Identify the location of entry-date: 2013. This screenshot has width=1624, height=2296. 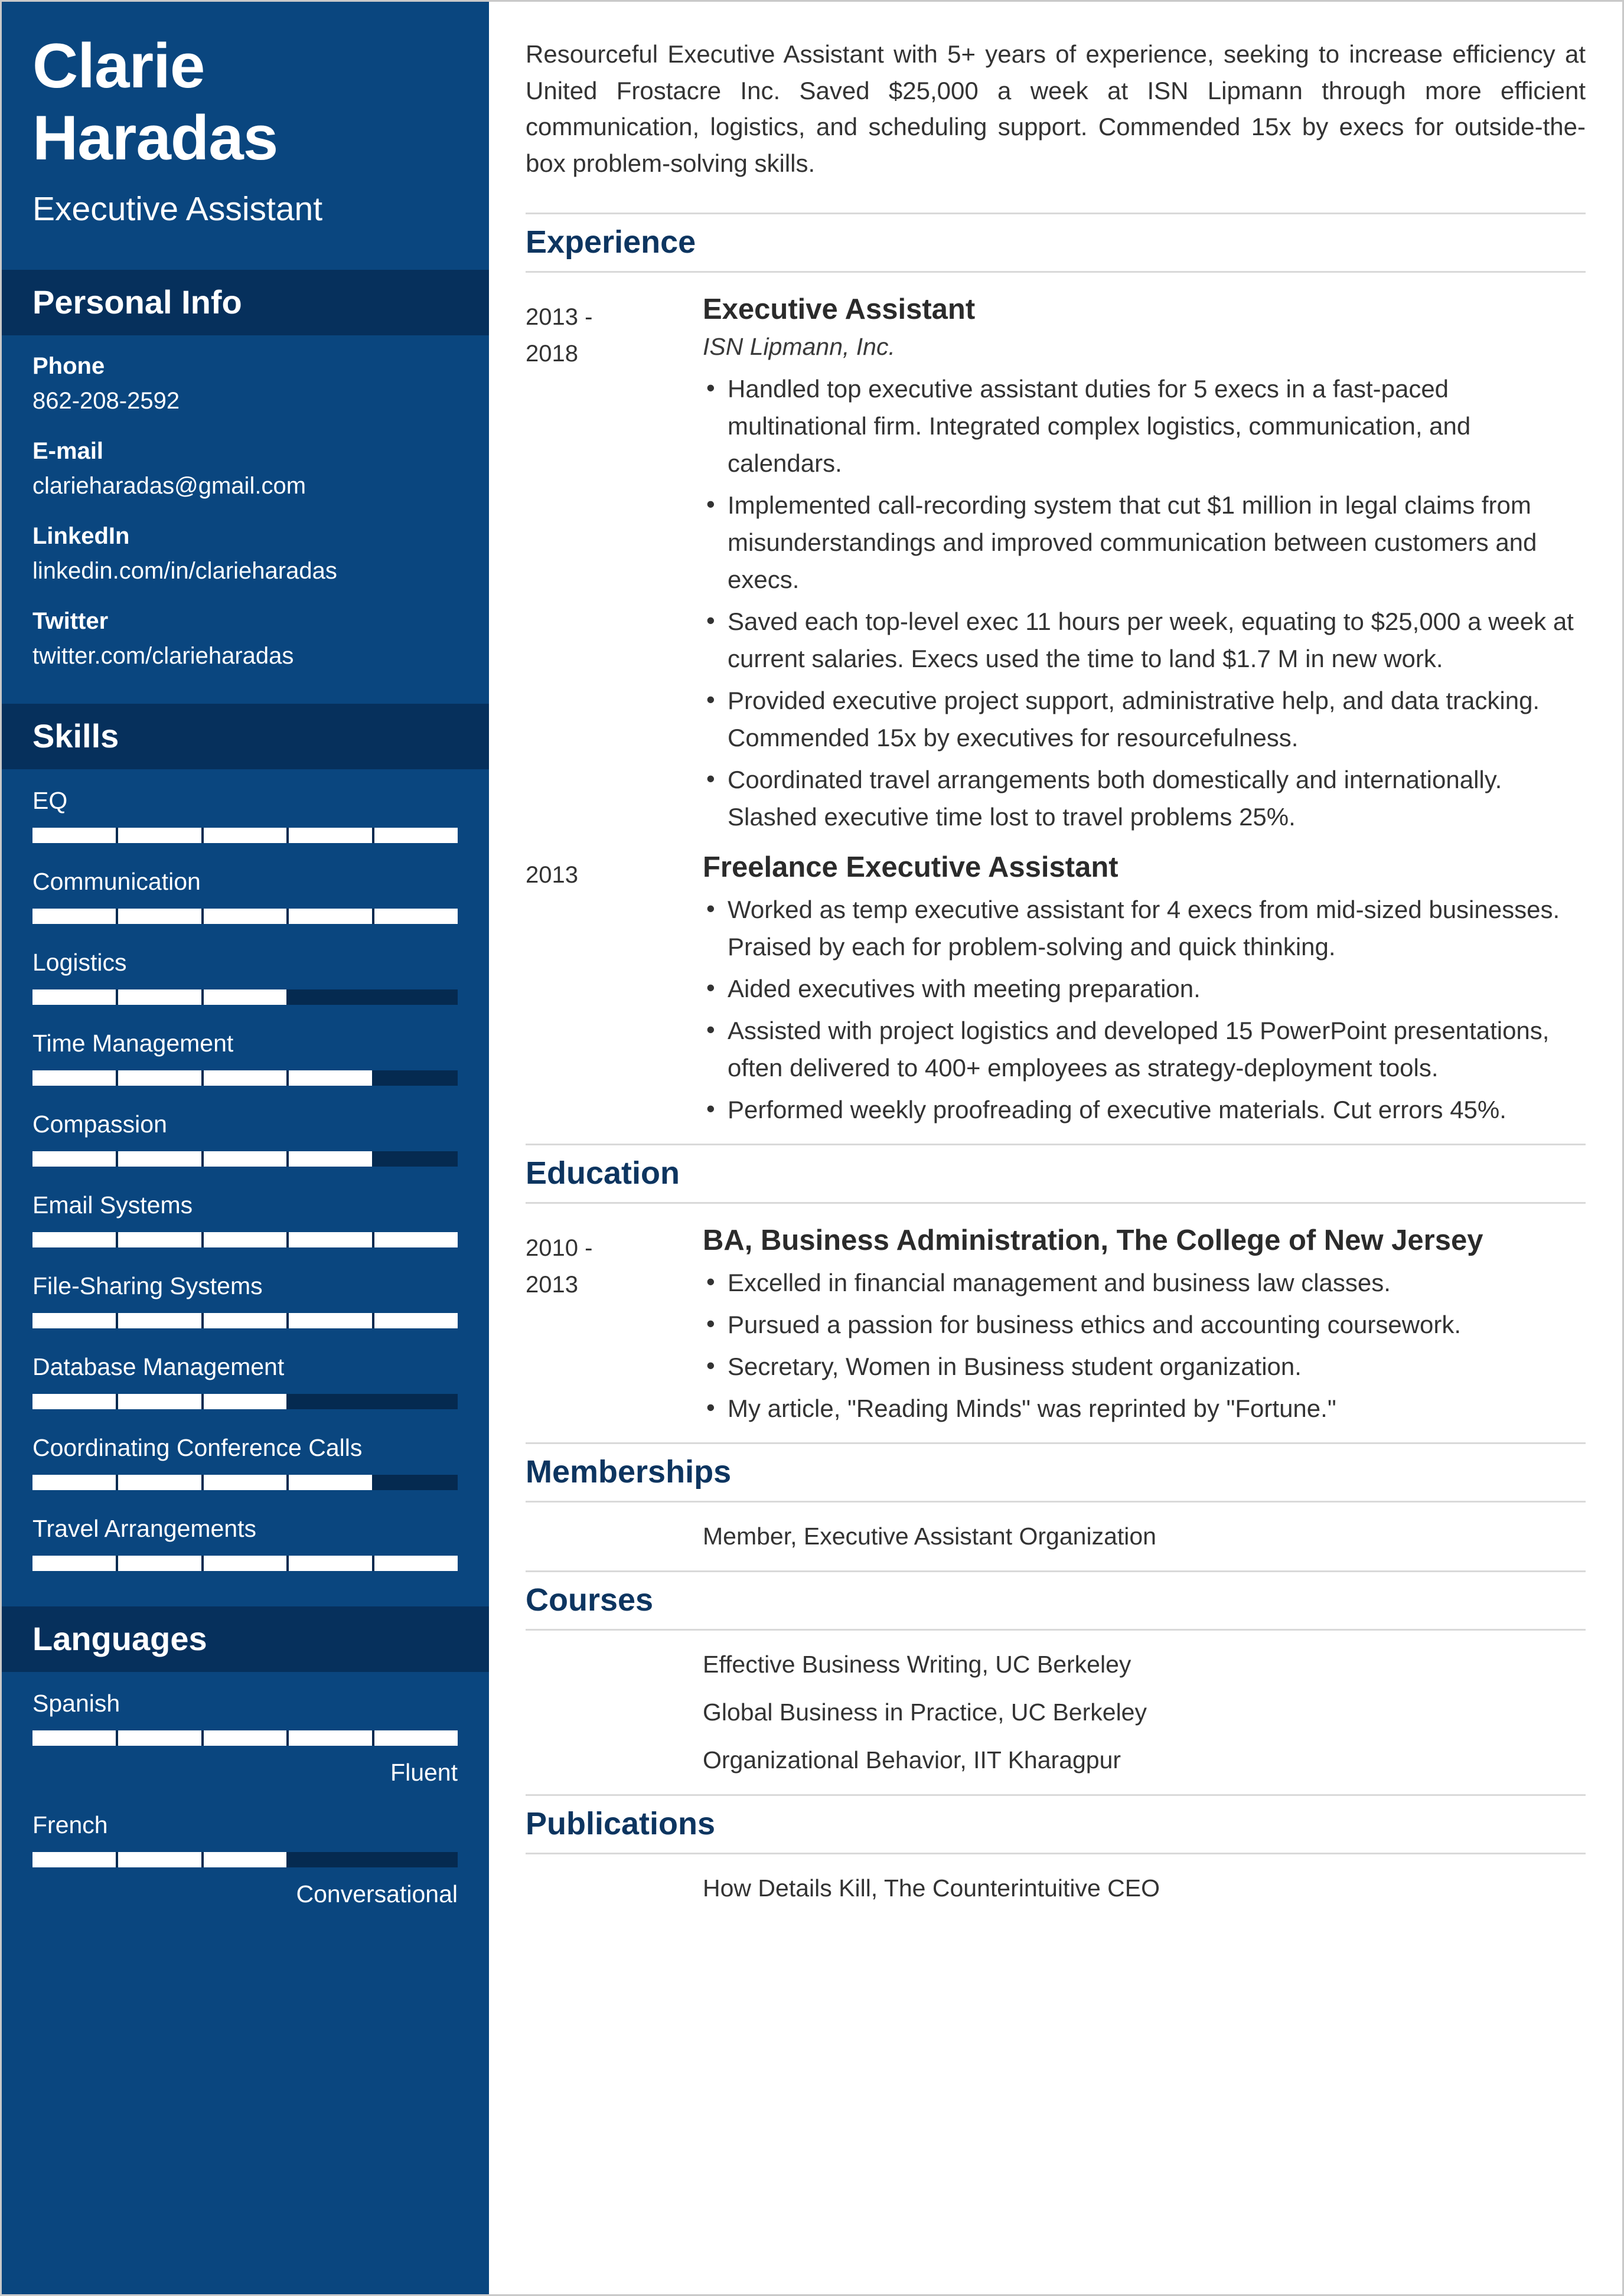
(614, 992).